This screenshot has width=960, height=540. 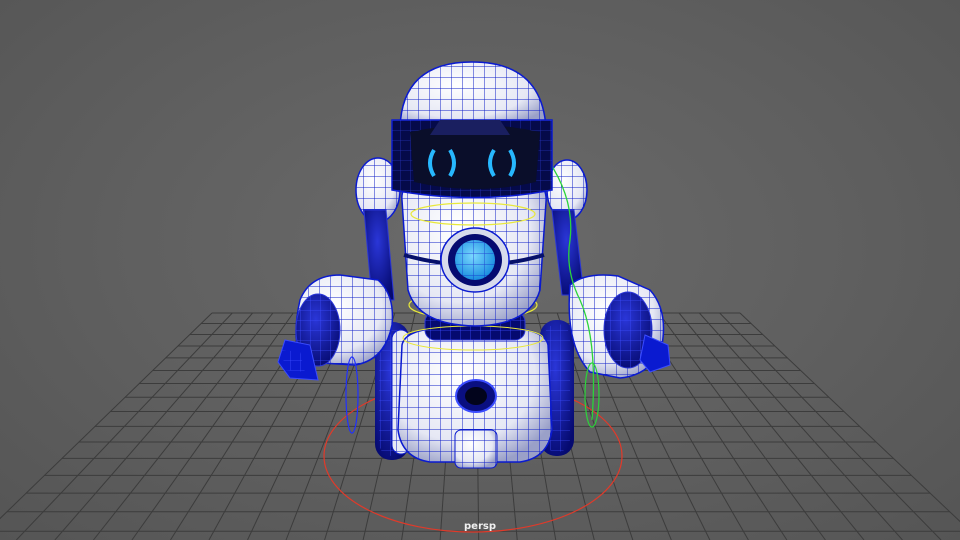 What do you see at coordinates (480, 526) in the screenshot?
I see `camera-name-label: persp` at bounding box center [480, 526].